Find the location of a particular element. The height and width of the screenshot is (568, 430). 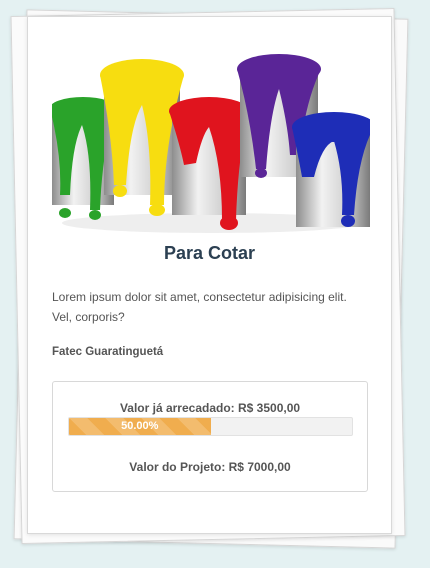

project-title: Para Cotar is located at coordinates (209, 253).